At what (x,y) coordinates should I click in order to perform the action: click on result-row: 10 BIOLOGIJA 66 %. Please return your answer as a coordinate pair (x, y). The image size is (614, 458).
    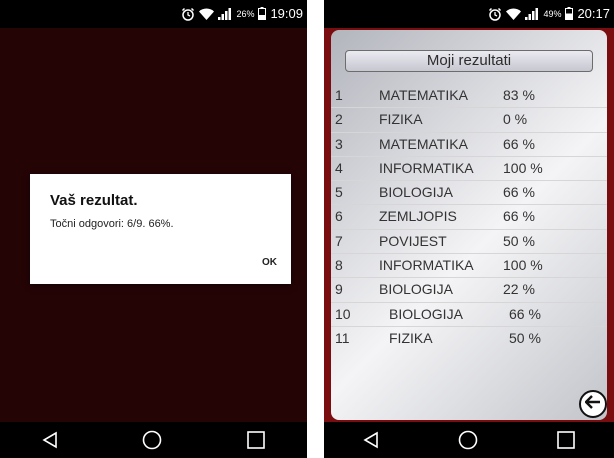
    Looking at the image, I should click on (469, 315).